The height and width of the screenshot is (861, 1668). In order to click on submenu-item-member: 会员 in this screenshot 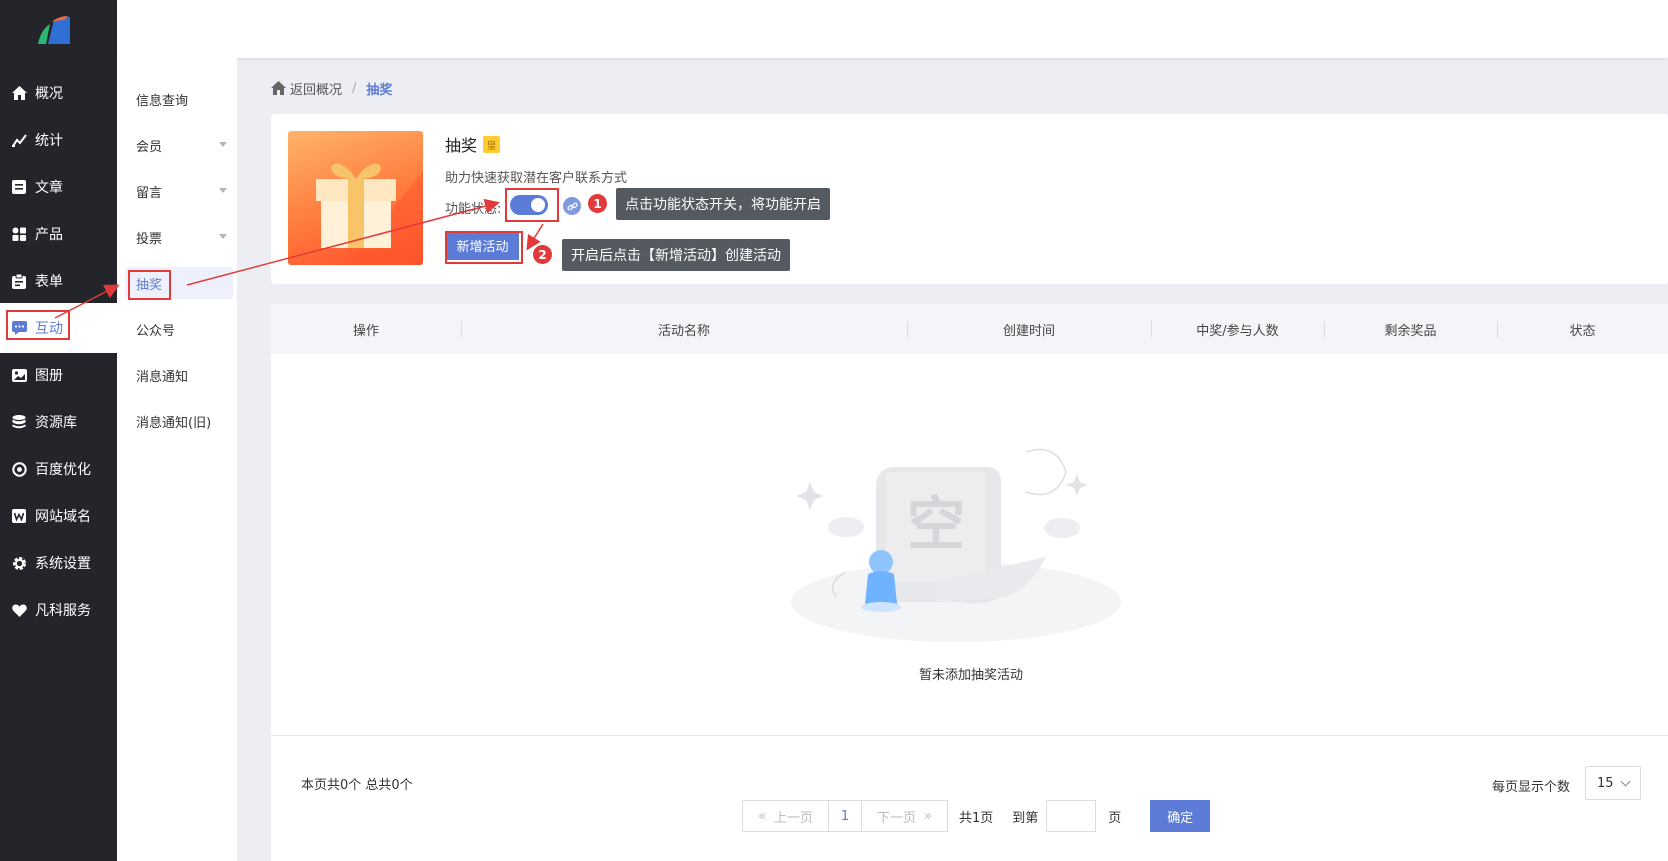, I will do `click(177, 145)`.